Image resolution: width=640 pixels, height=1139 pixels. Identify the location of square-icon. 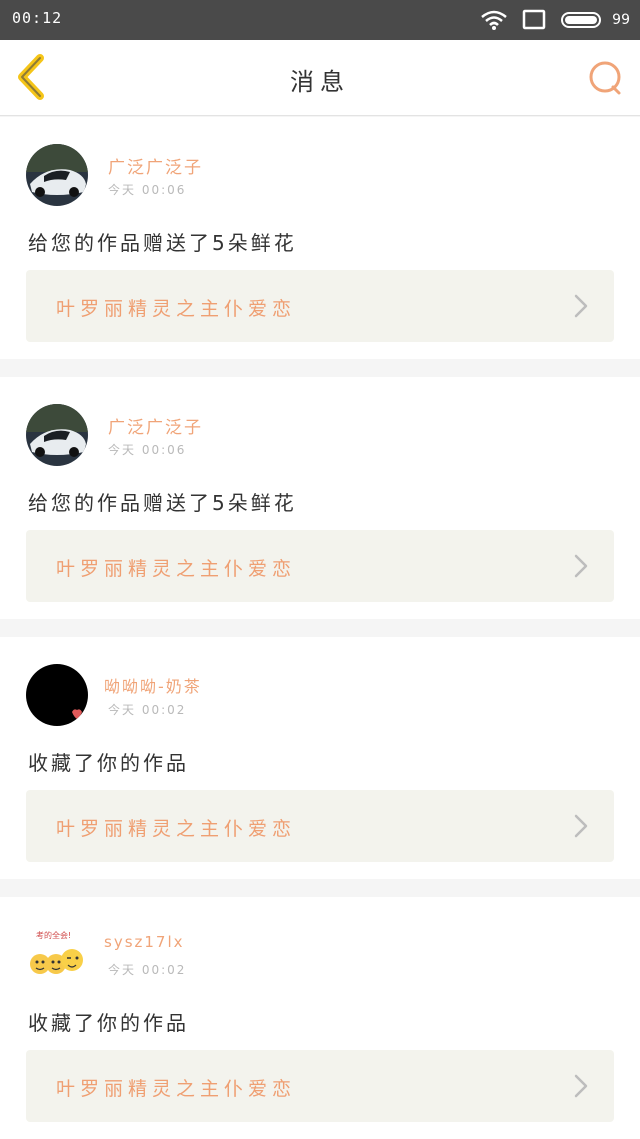
(534, 19).